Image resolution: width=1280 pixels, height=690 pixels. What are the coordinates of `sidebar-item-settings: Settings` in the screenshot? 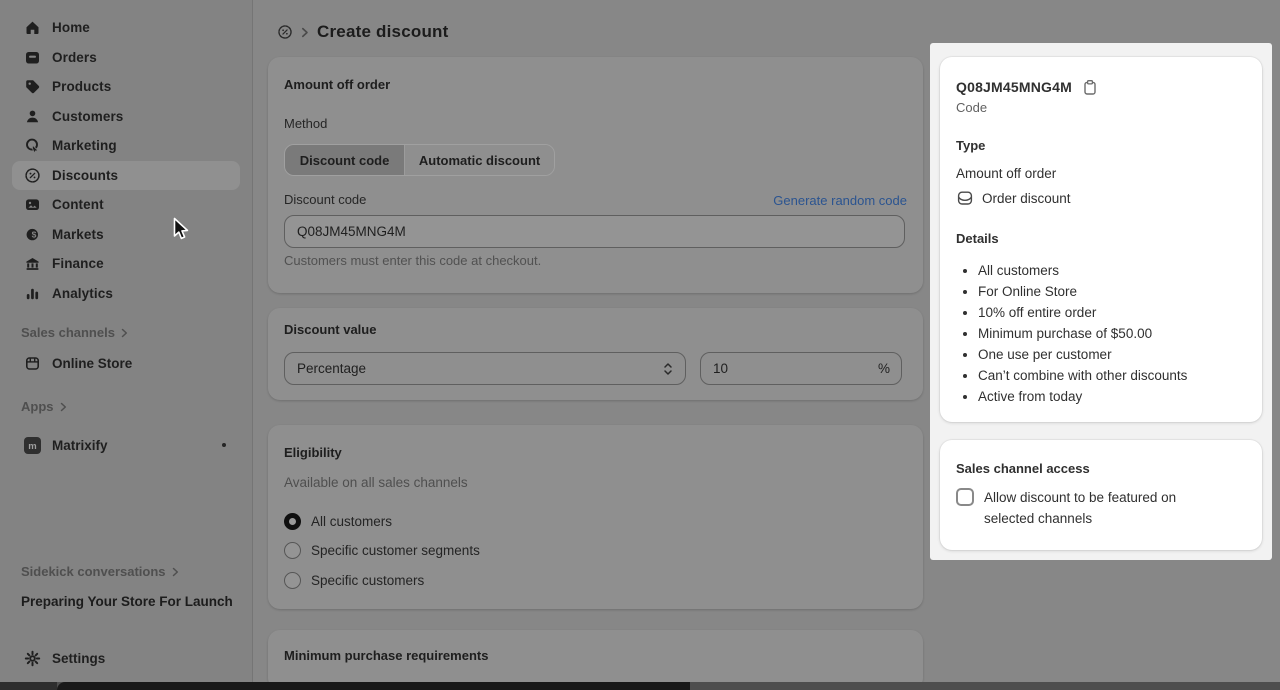 It's located at (126, 658).